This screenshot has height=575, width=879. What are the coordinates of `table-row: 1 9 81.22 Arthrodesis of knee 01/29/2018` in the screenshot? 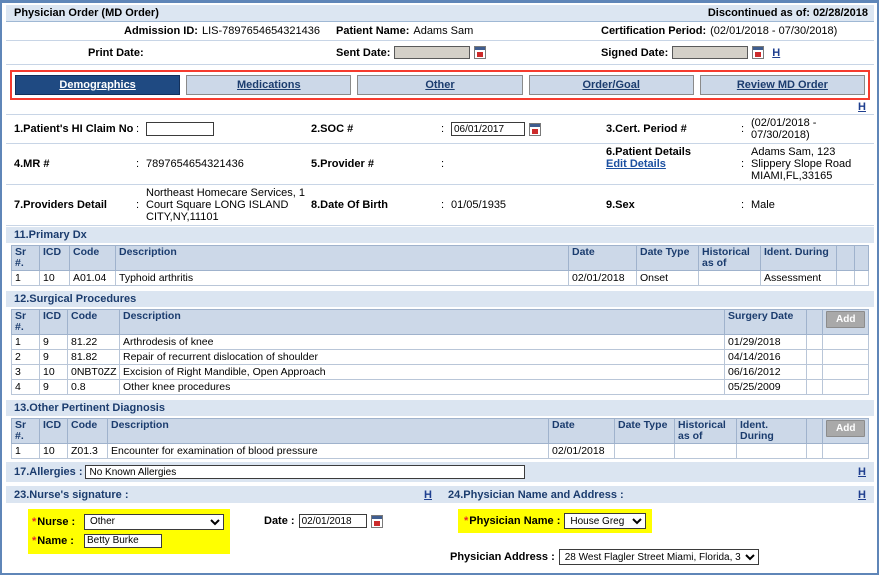 It's located at (440, 342).